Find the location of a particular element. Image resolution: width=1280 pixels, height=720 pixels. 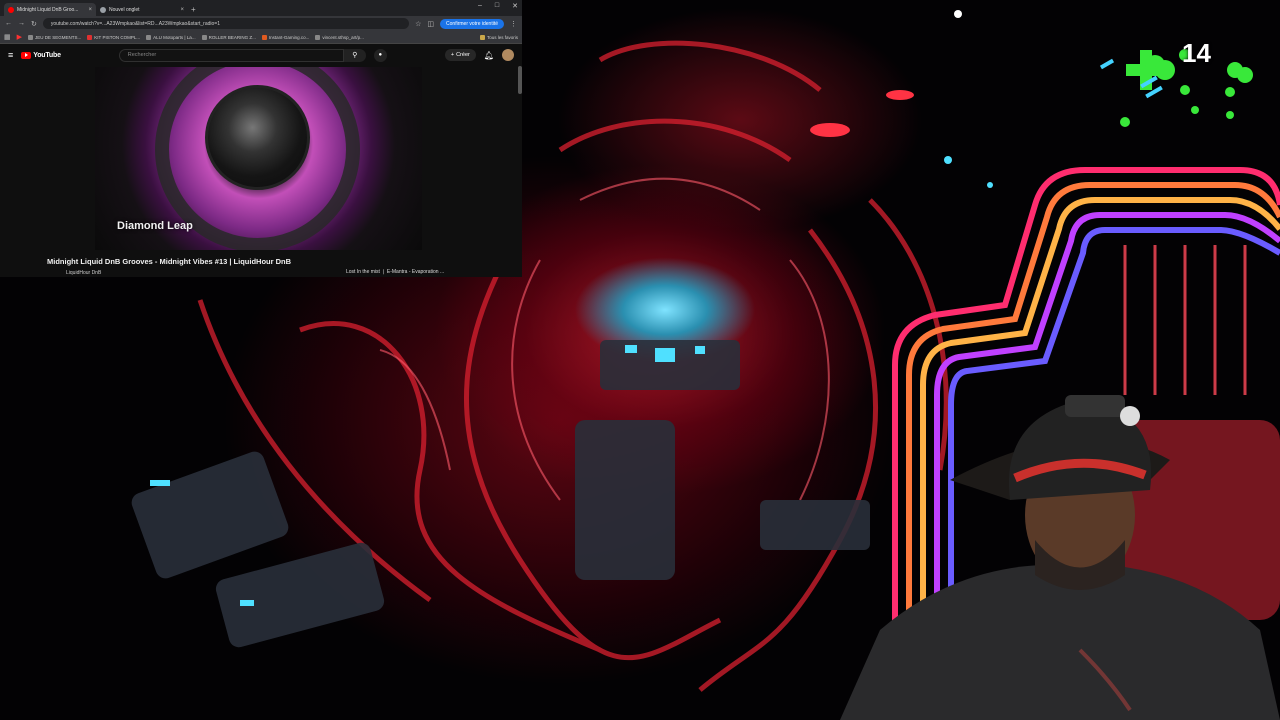

video-caption: Diamond Leap is located at coordinates (155, 226).